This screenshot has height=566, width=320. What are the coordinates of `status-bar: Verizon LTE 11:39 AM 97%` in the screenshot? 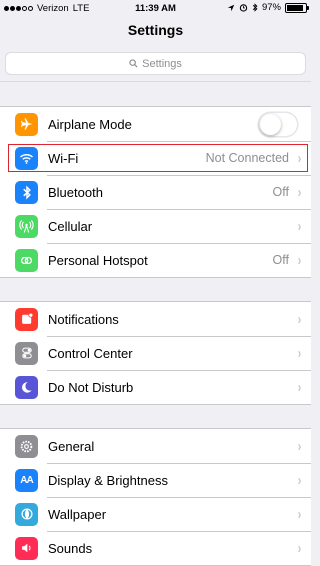 It's located at (155, 9).